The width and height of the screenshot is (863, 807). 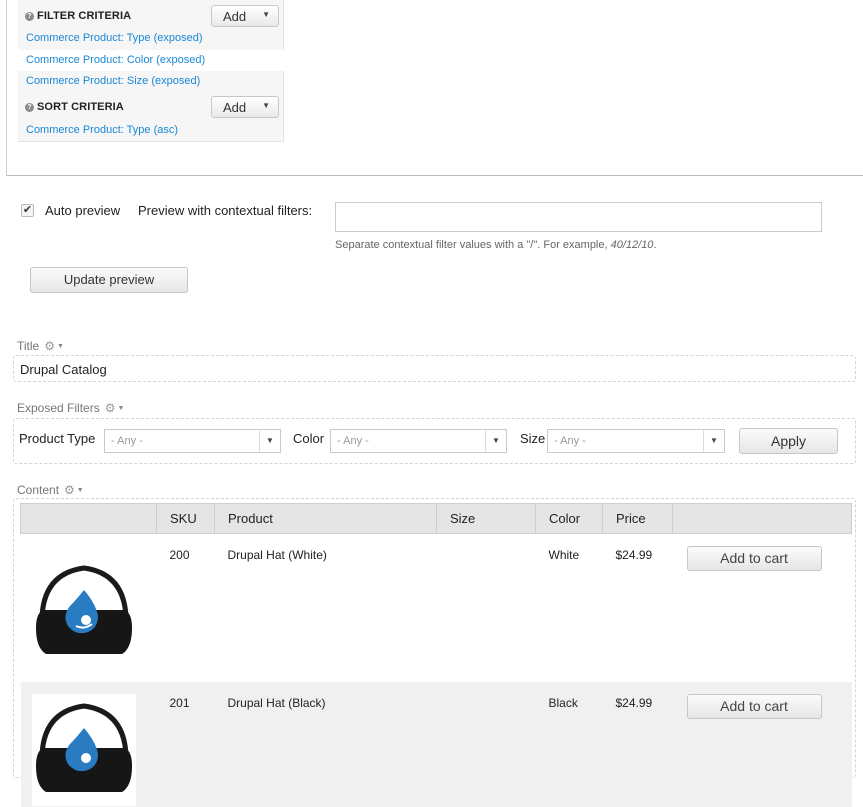 What do you see at coordinates (569, 518) in the screenshot?
I see `column-header: Color` at bounding box center [569, 518].